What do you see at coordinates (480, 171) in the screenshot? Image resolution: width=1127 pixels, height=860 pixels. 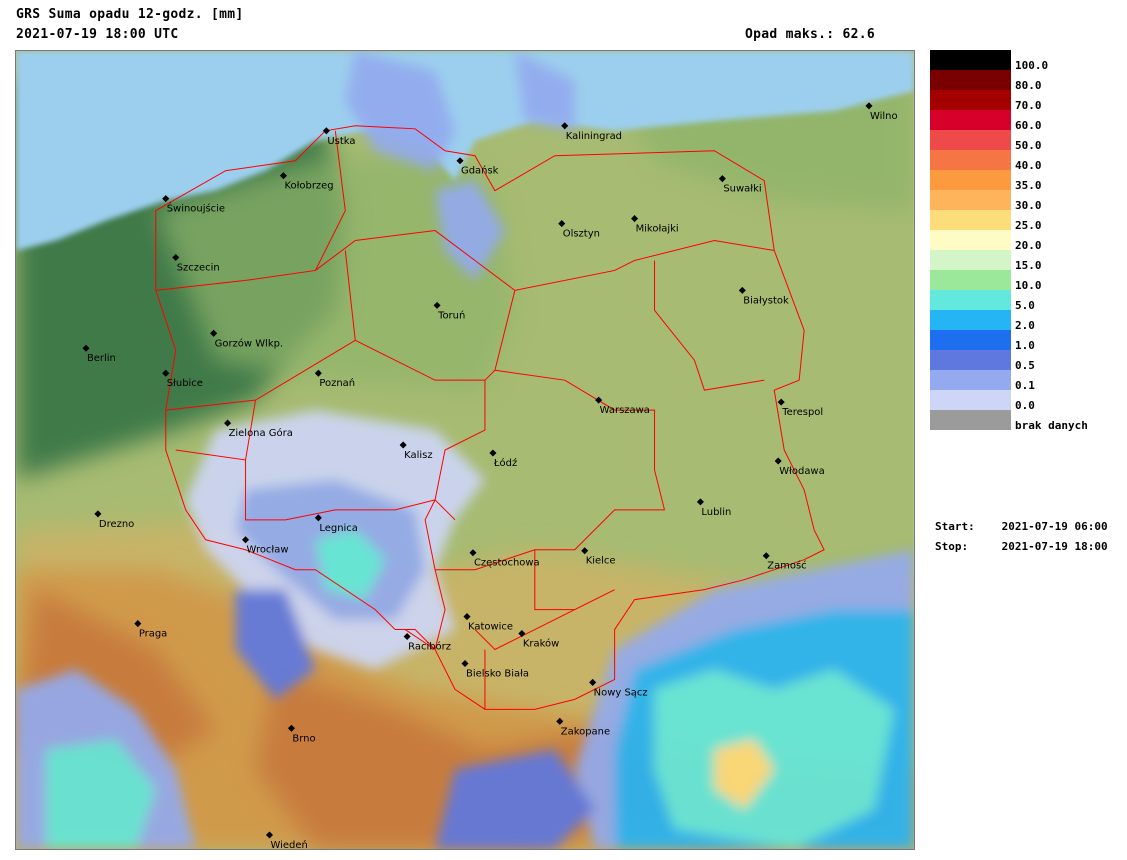 I see `city-label: Gdańsk` at bounding box center [480, 171].